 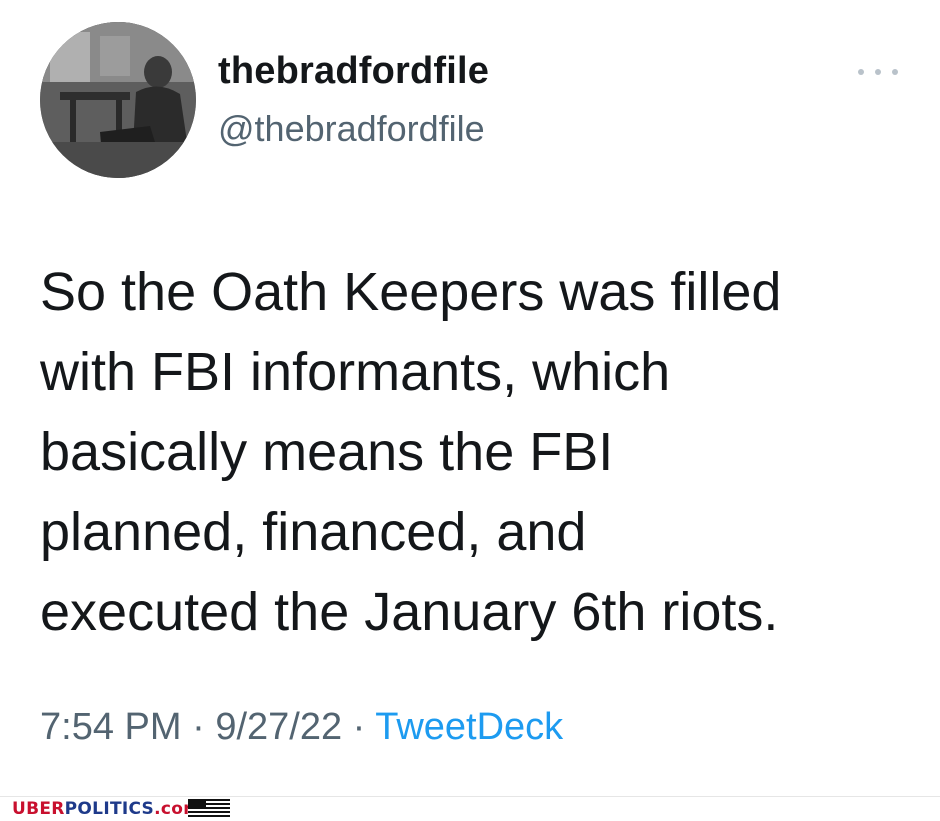 I want to click on watermark-bar: UBERPOLITICS.com, so click(x=470, y=808).